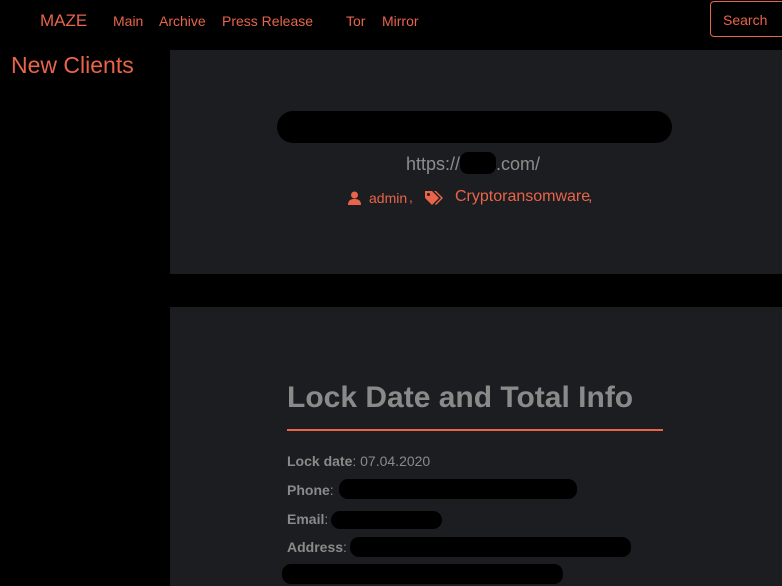 This screenshot has width=782, height=586. Describe the element at coordinates (433, 164) in the screenshot. I see `url-prefix: https://` at that location.